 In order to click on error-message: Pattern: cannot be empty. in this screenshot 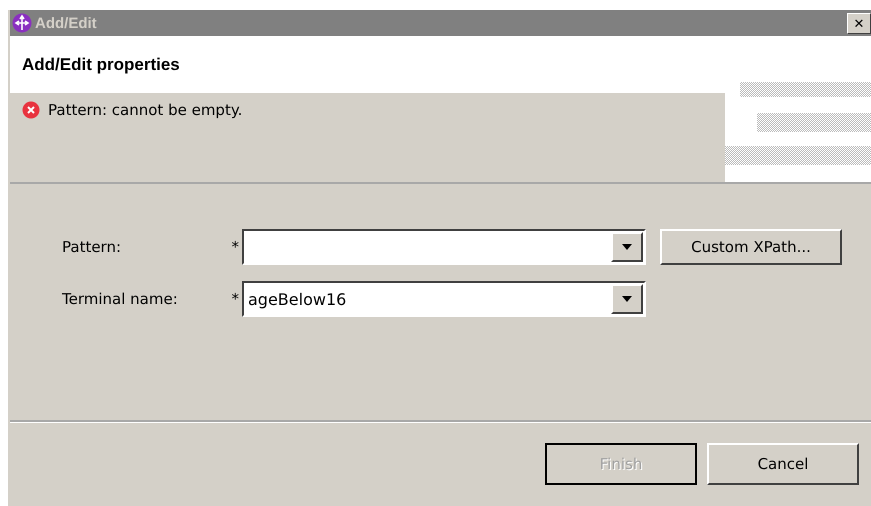, I will do `click(145, 110)`.